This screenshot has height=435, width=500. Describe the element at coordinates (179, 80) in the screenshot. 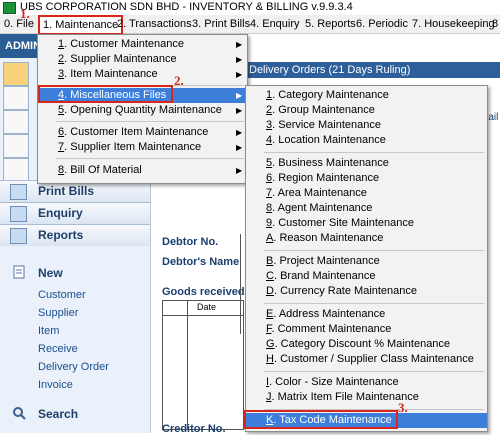

I see `callout-2: 2.` at that location.